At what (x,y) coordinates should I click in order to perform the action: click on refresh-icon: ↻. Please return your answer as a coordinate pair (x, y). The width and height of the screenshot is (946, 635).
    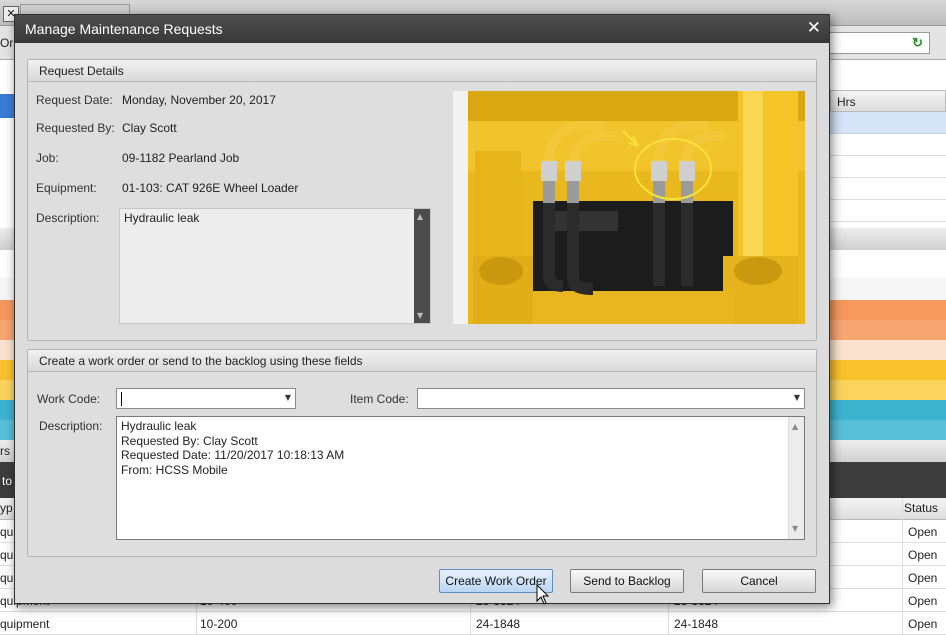
    Looking at the image, I should click on (917, 43).